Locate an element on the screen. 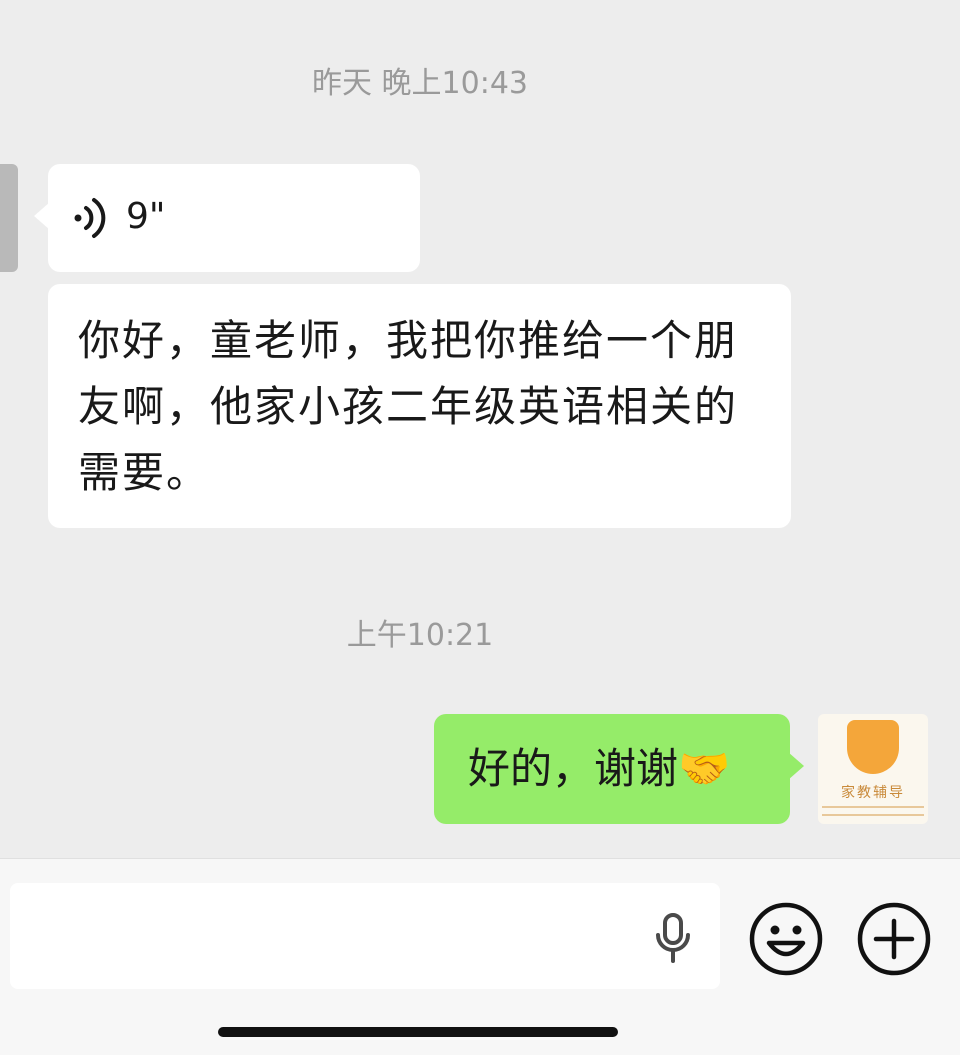 This screenshot has height=1055, width=960. plus-icon is located at coordinates (894, 939).